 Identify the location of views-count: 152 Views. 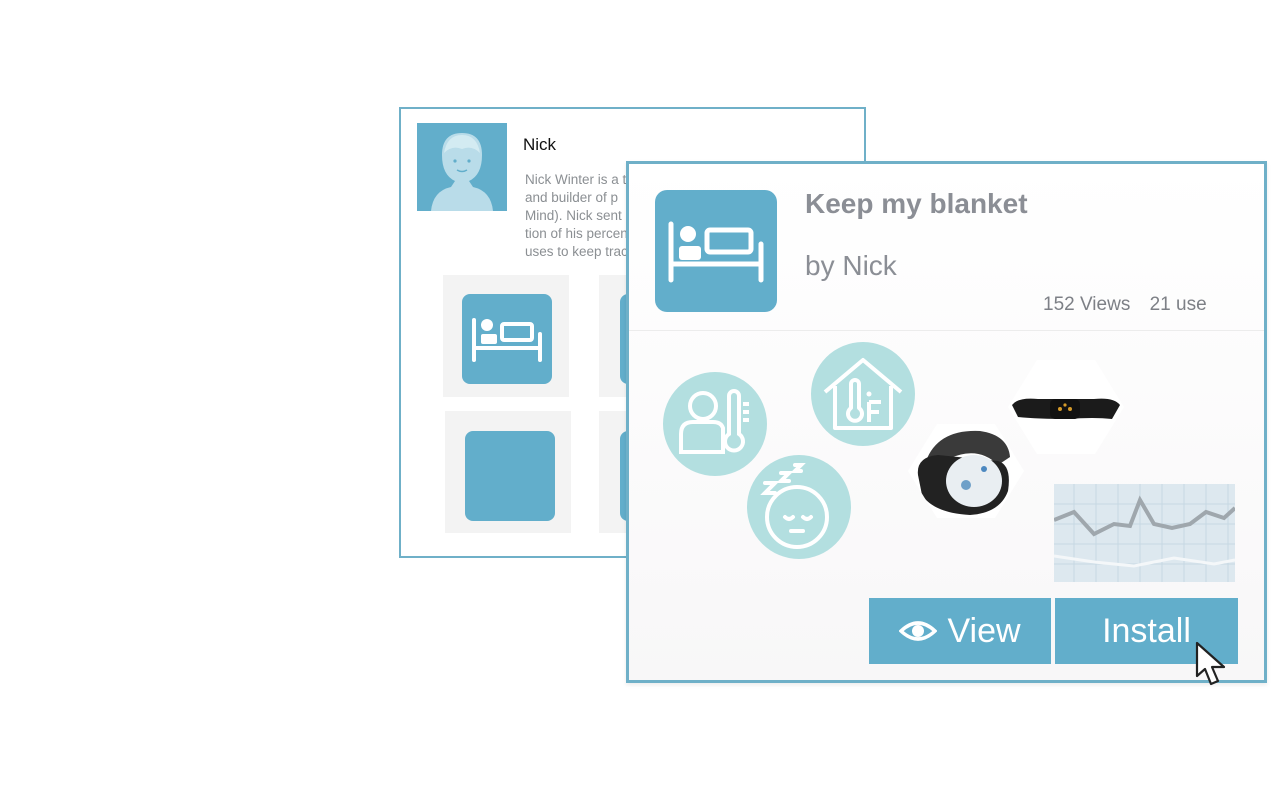
(1087, 304).